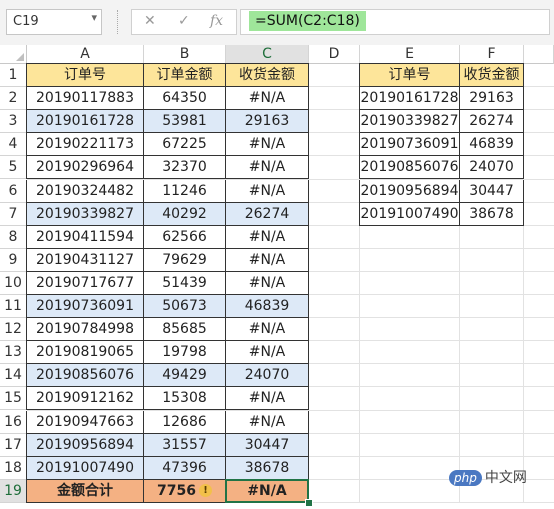 This screenshot has width=554, height=509. I want to click on table1-amount-cell: 64350, so click(185, 99).